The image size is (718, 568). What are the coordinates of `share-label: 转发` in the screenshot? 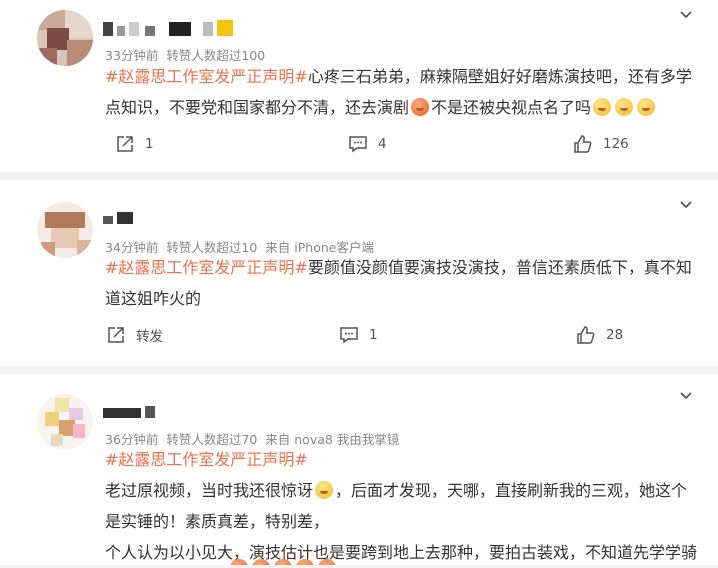 It's located at (149, 337).